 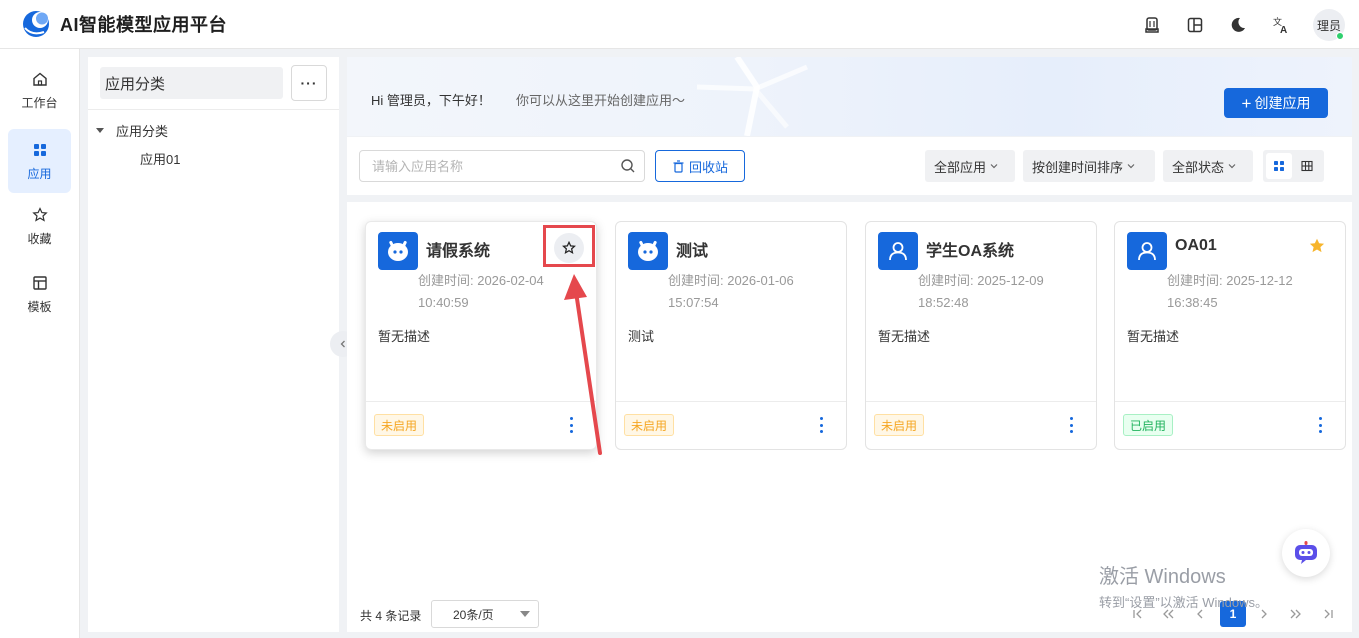 I want to click on home-icon, so click(x=40, y=79).